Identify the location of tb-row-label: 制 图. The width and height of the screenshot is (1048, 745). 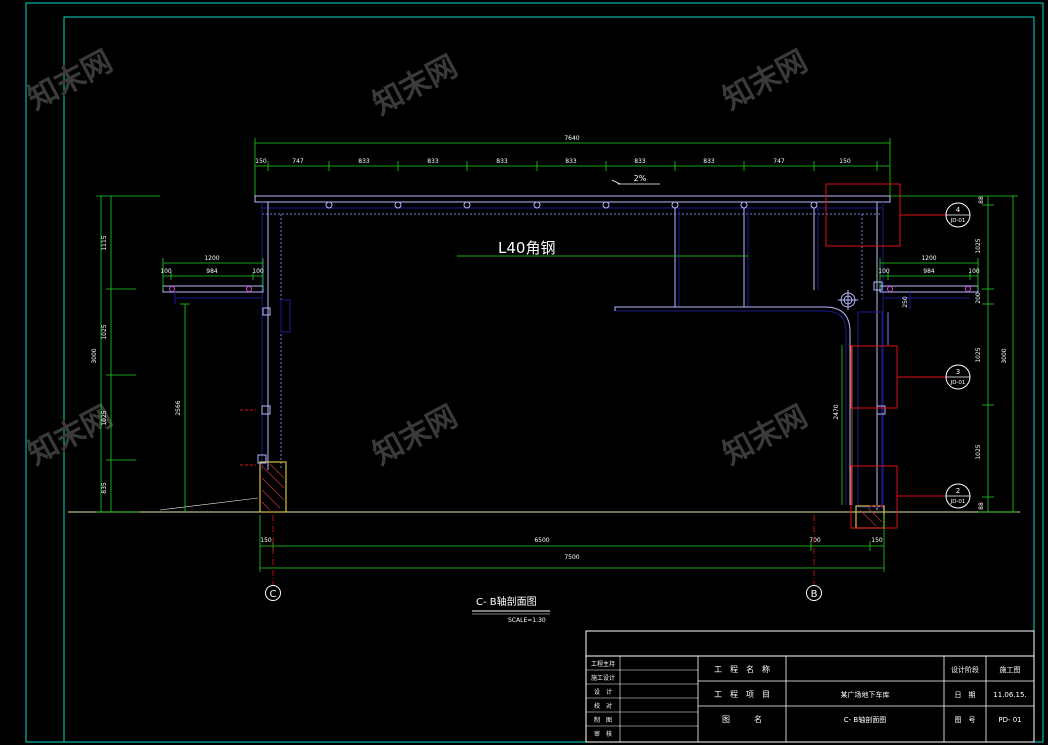
(603, 720).